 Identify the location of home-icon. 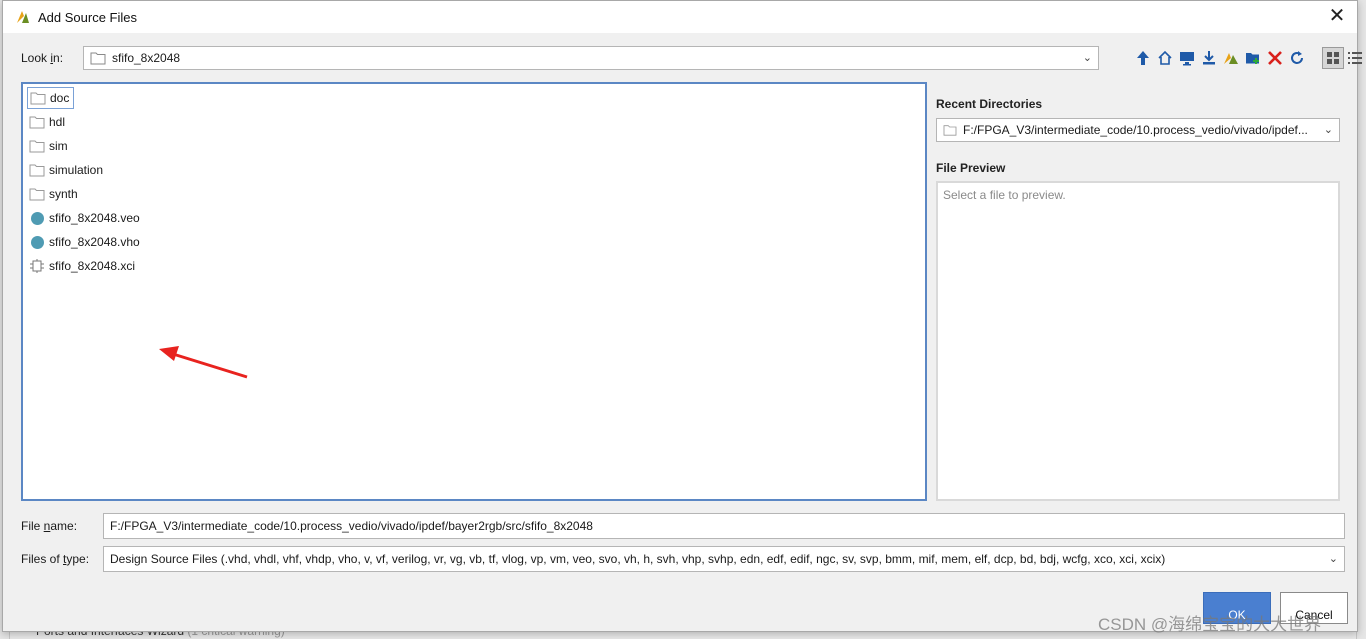
(1165, 57).